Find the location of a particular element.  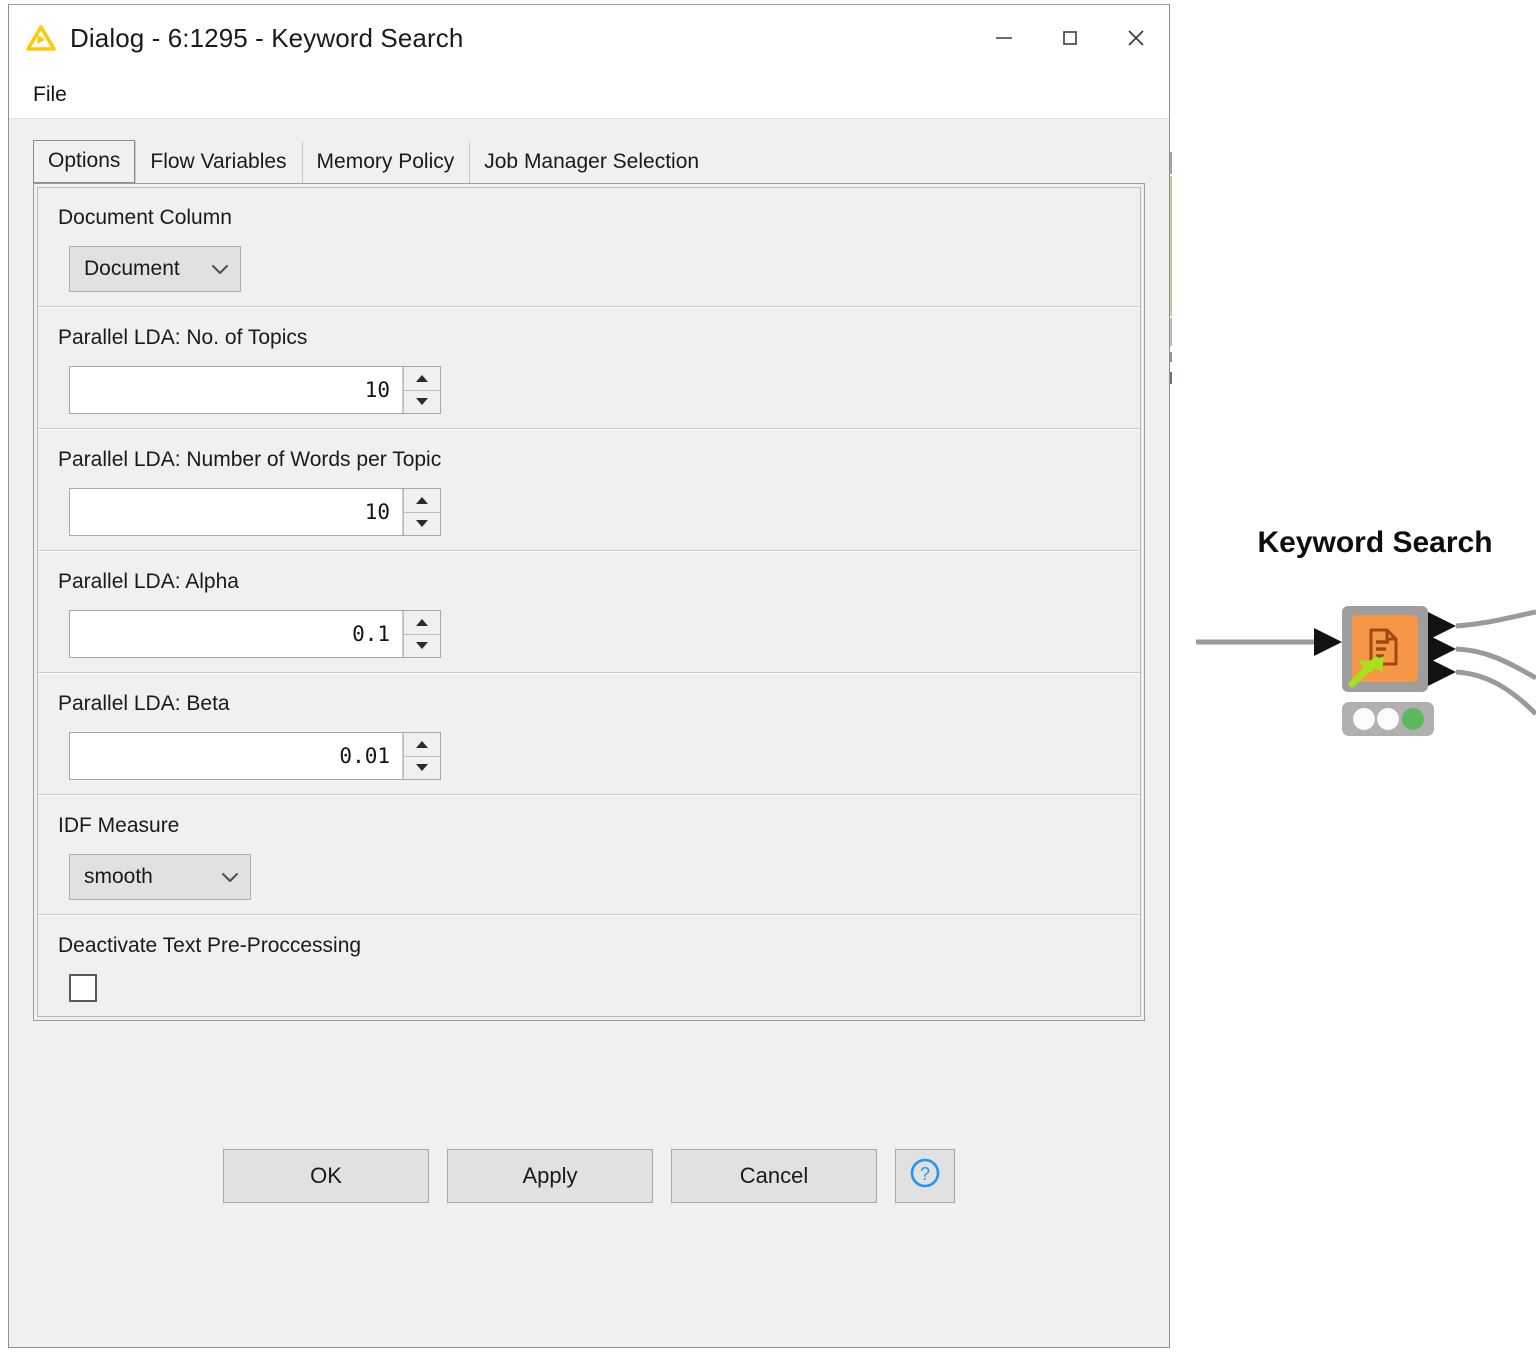

no-of-topics-spin-buttons is located at coordinates (421, 390).